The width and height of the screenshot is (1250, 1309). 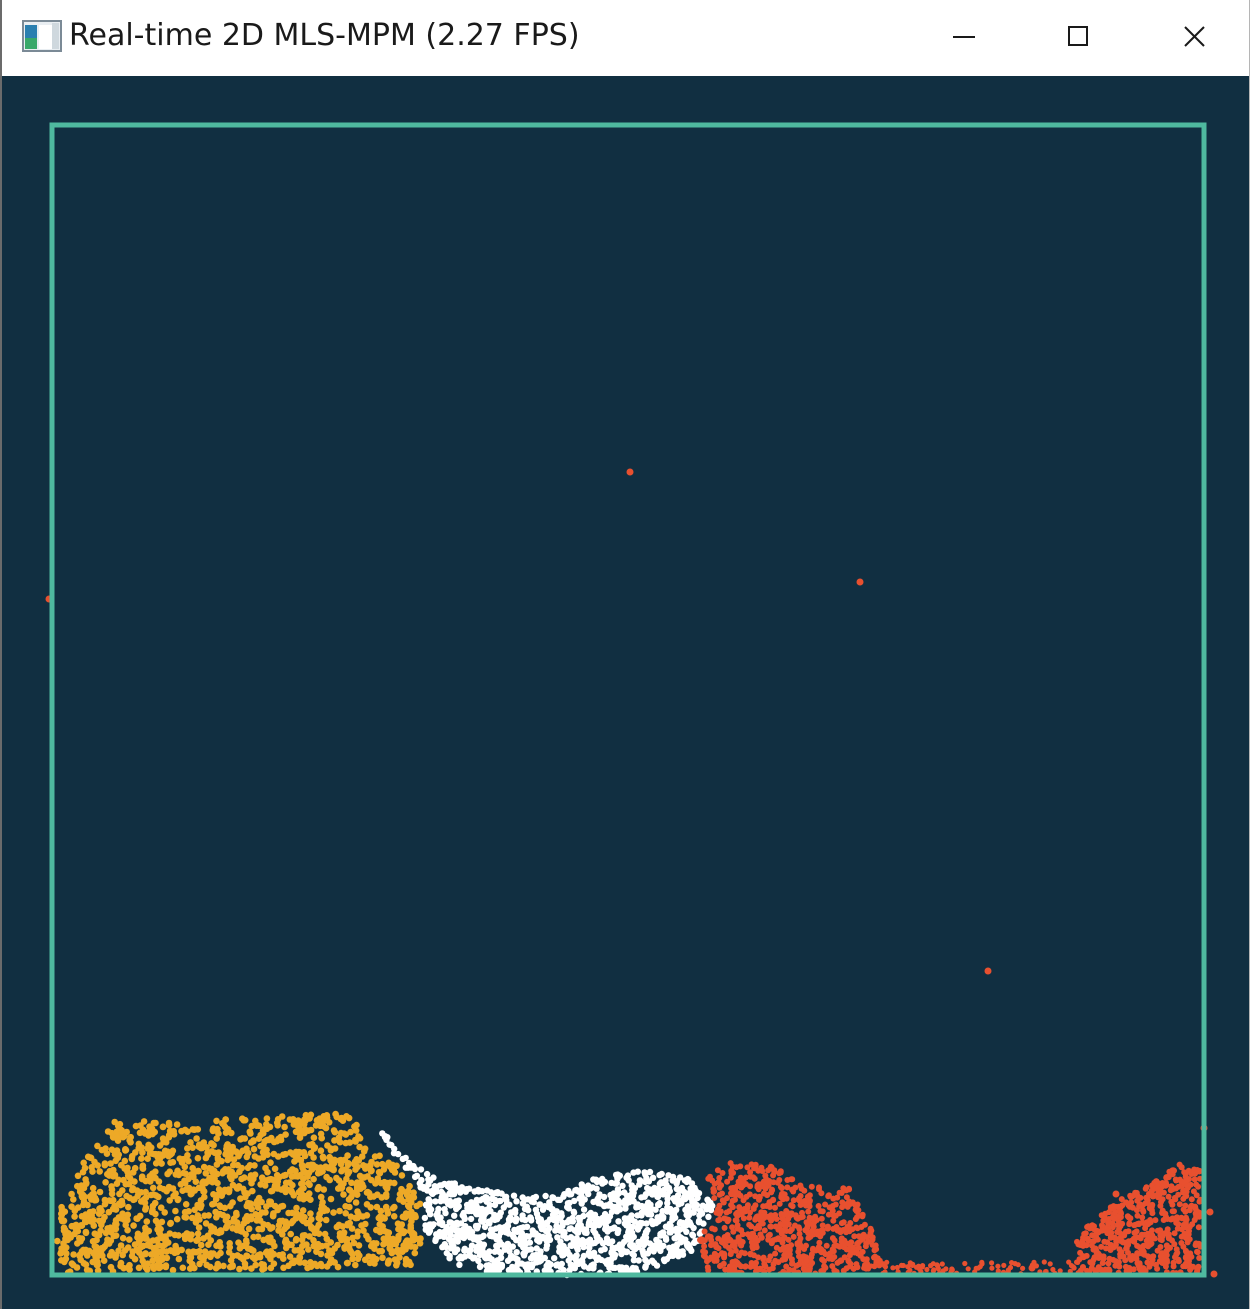 I want to click on title-bar: Real-time 2D MLS-MPM (2.27 FPS), so click(x=625, y=38).